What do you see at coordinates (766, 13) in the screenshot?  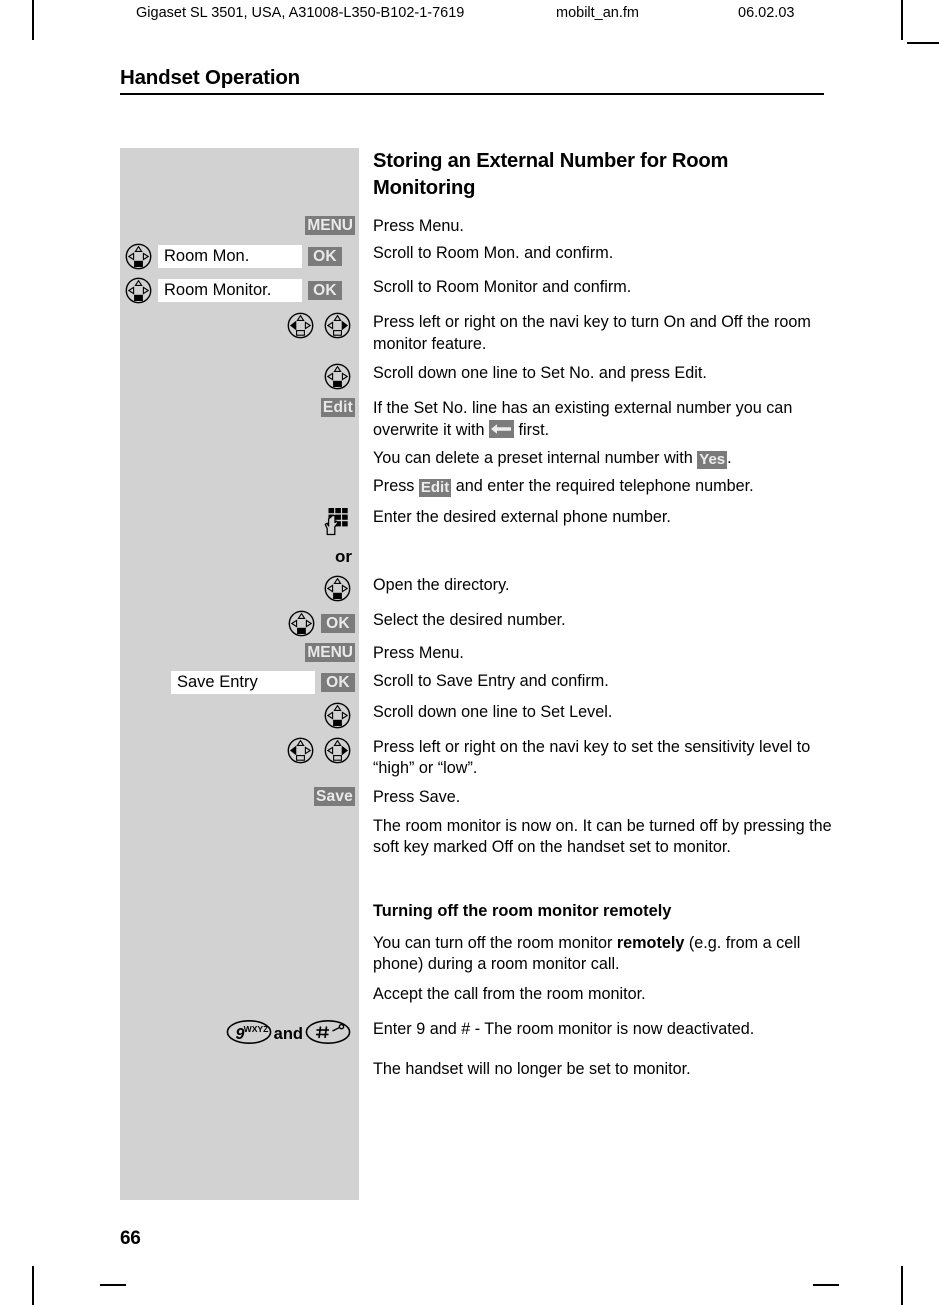 I see `running-head-date: 06.02.03` at bounding box center [766, 13].